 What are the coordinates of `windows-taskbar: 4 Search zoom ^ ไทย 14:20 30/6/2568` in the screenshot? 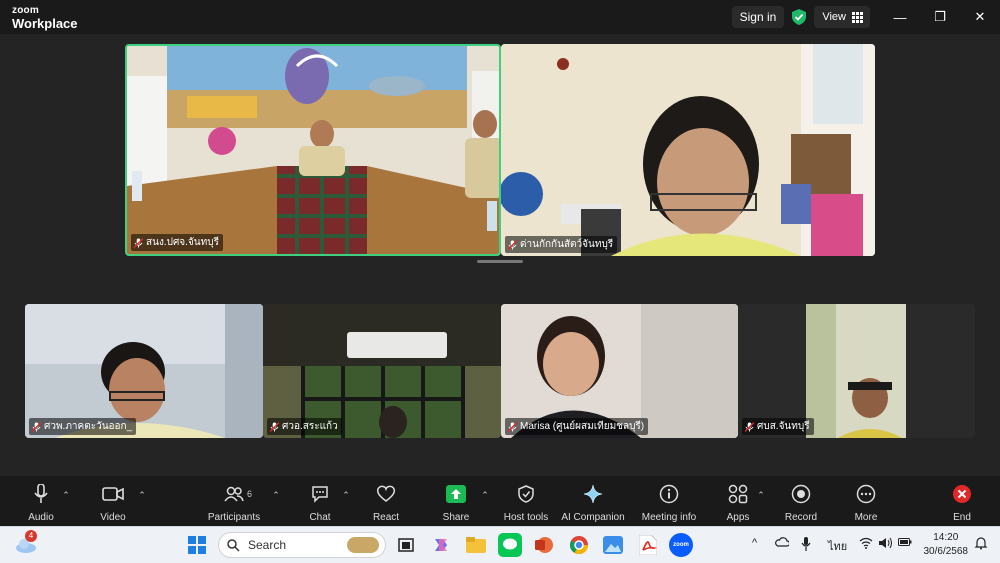 It's located at (500, 544).